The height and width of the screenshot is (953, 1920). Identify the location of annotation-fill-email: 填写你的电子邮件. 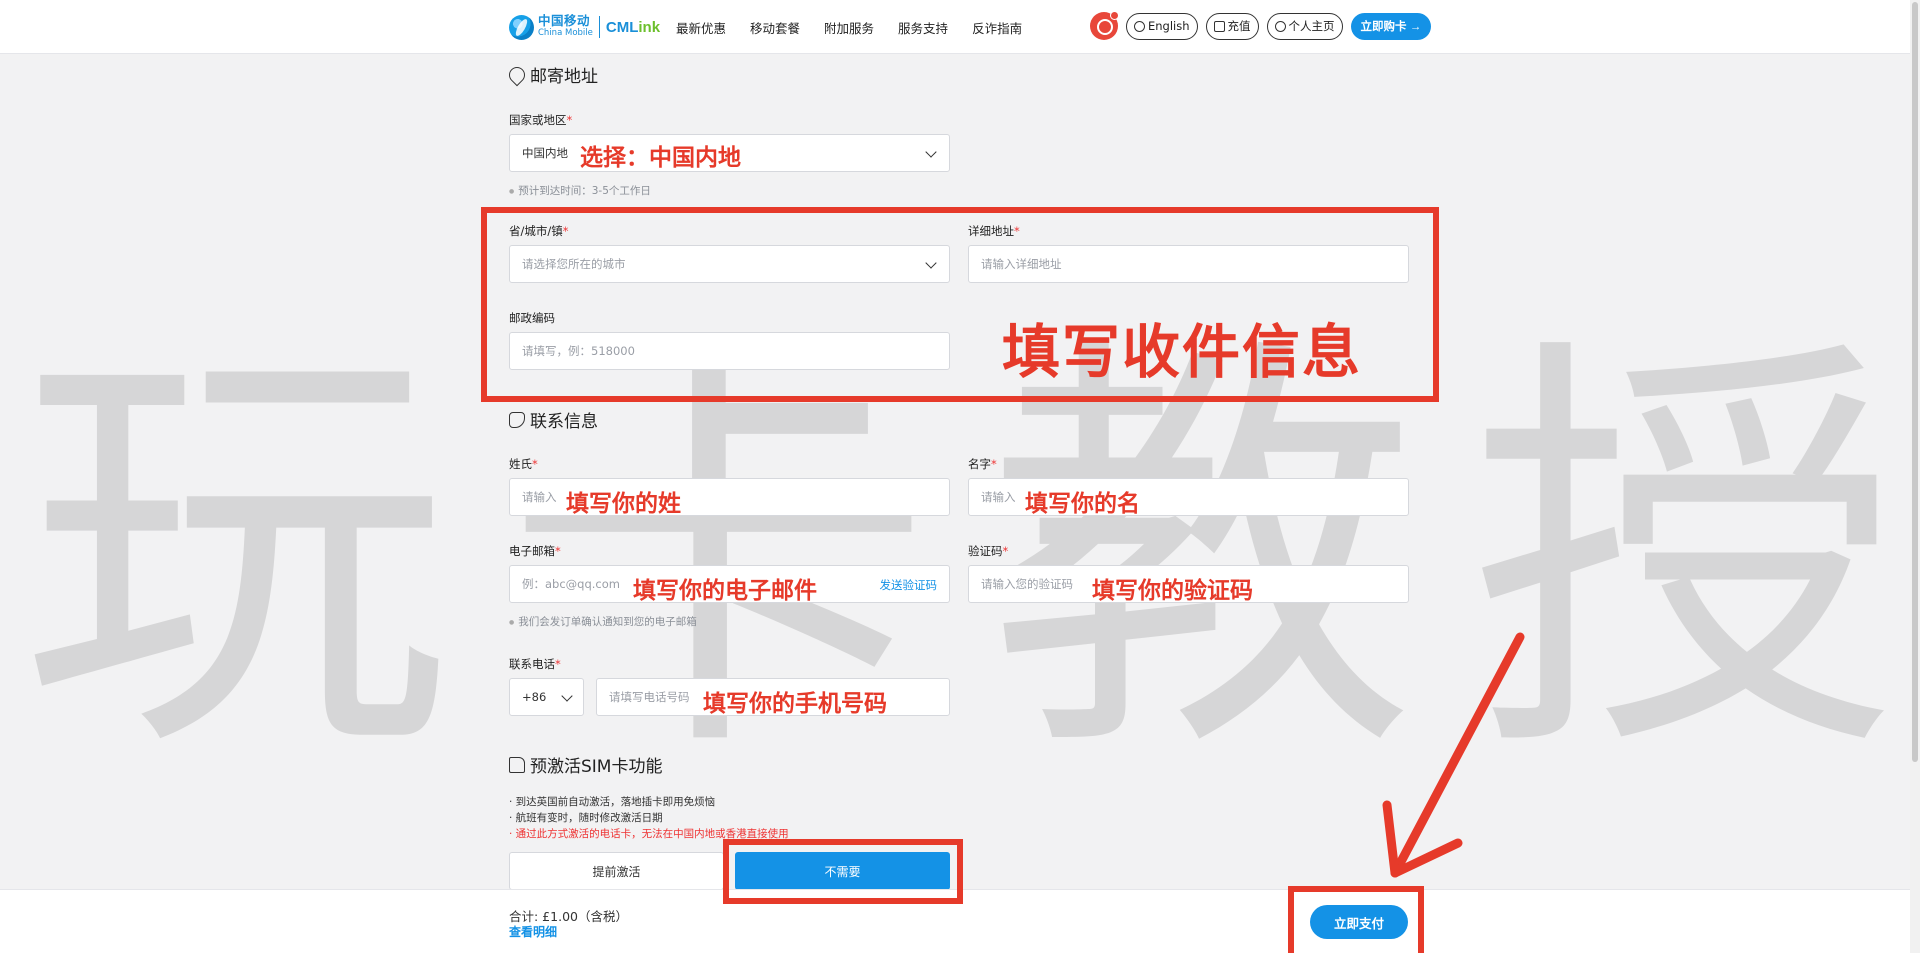
(725, 591).